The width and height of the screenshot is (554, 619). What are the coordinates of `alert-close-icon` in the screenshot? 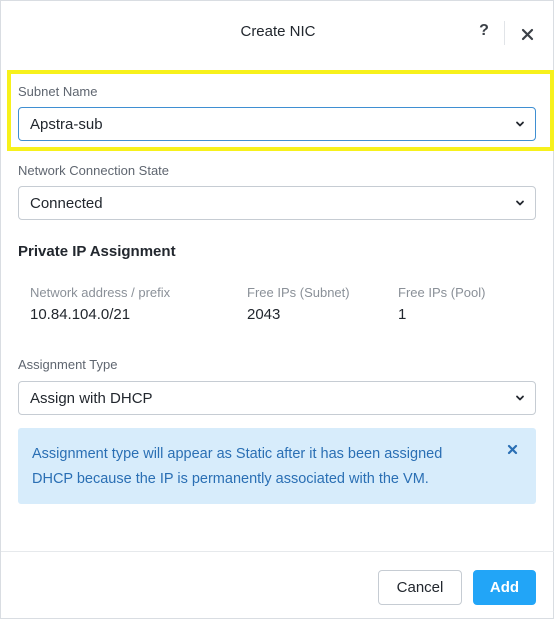 It's located at (513, 450).